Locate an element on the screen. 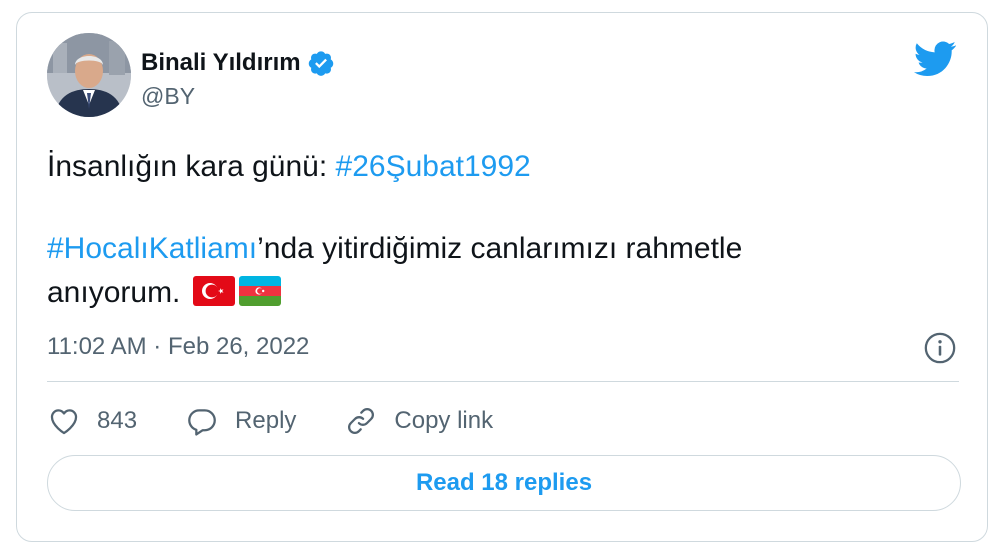  copy-link-label: Copy link is located at coordinates (444, 420).